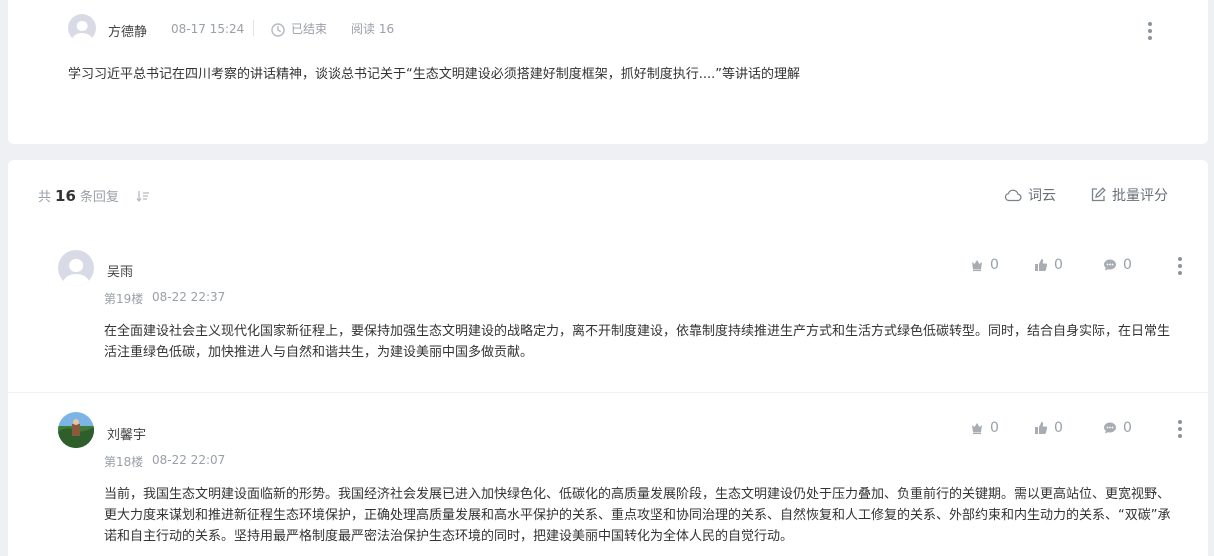 Image resolution: width=1214 pixels, height=556 pixels. Describe the element at coordinates (82, 28) in the screenshot. I see `topic-author-avatar` at that location.